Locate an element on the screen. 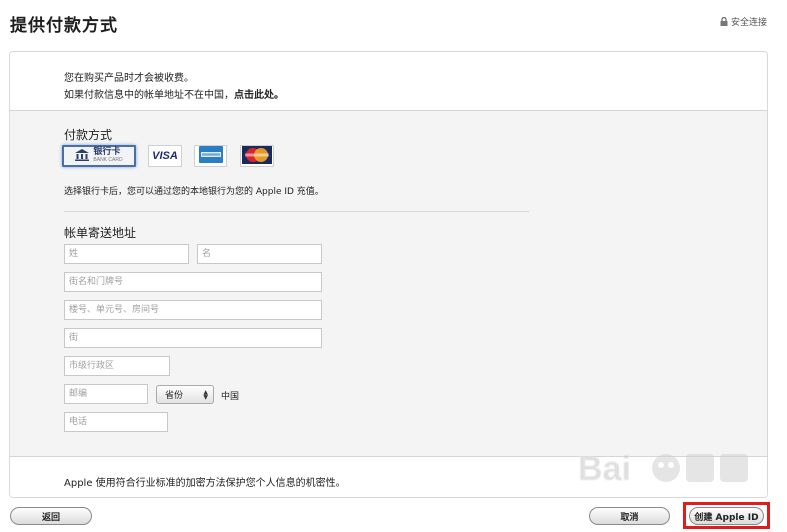 The image size is (787, 532). page-title: 提供付款方式 is located at coordinates (64, 26).